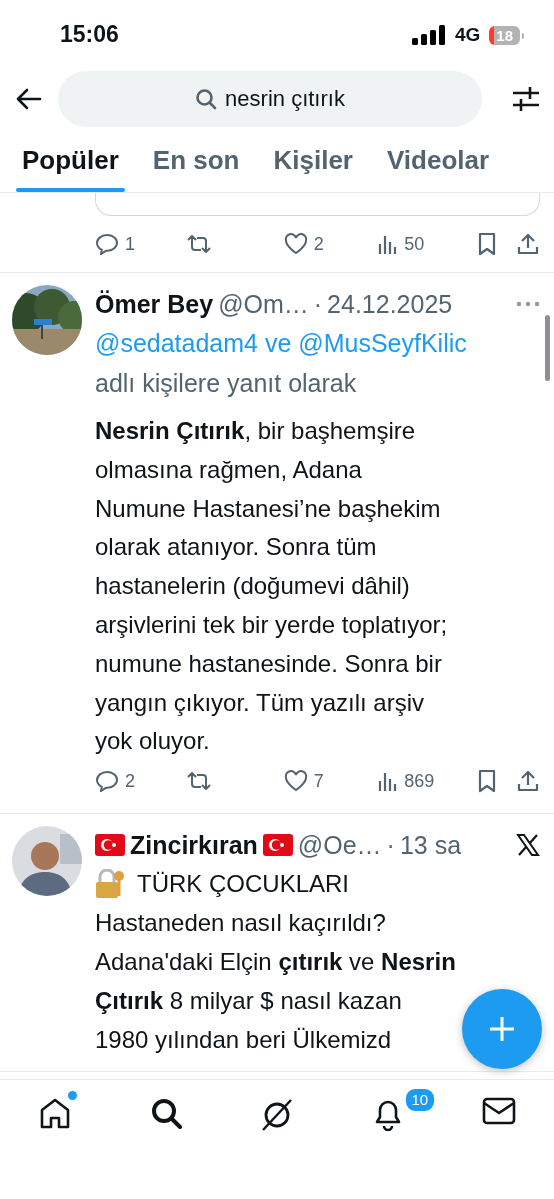 This screenshot has width=554, height=1199. I want to click on action-count: 1, so click(130, 244).